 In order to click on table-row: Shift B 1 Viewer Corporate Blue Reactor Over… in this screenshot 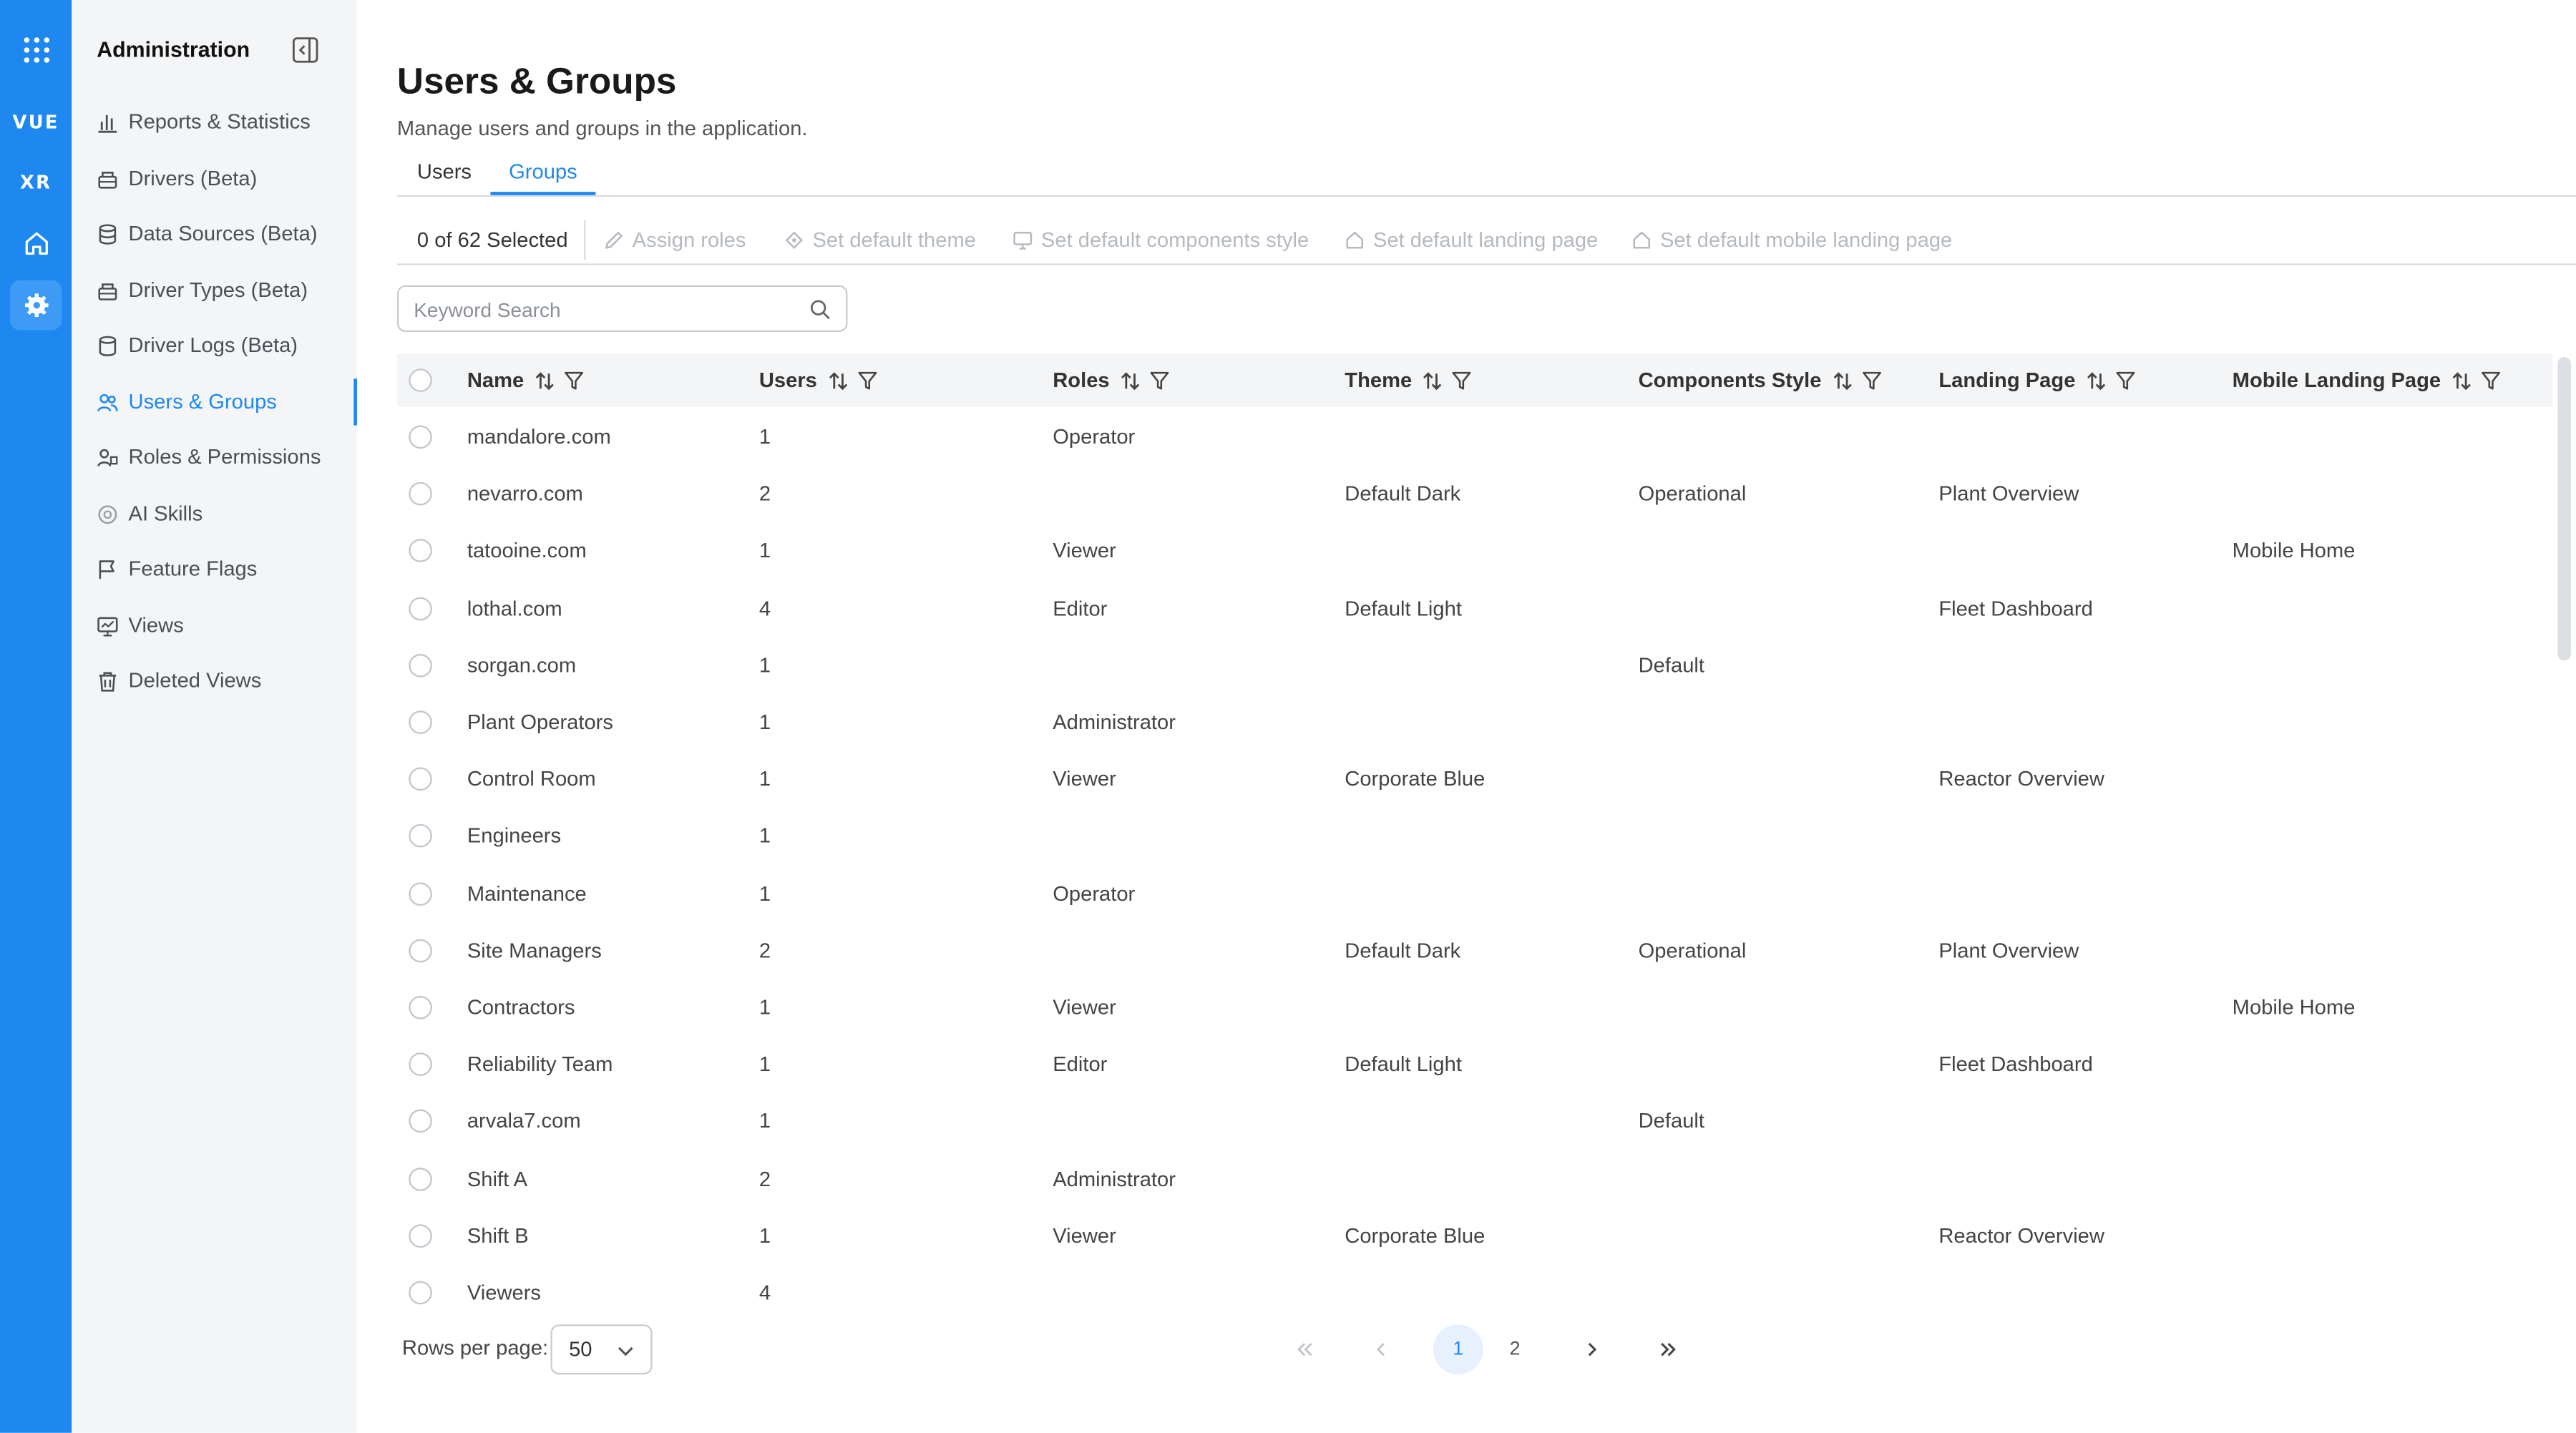, I will do `click(1474, 1236)`.